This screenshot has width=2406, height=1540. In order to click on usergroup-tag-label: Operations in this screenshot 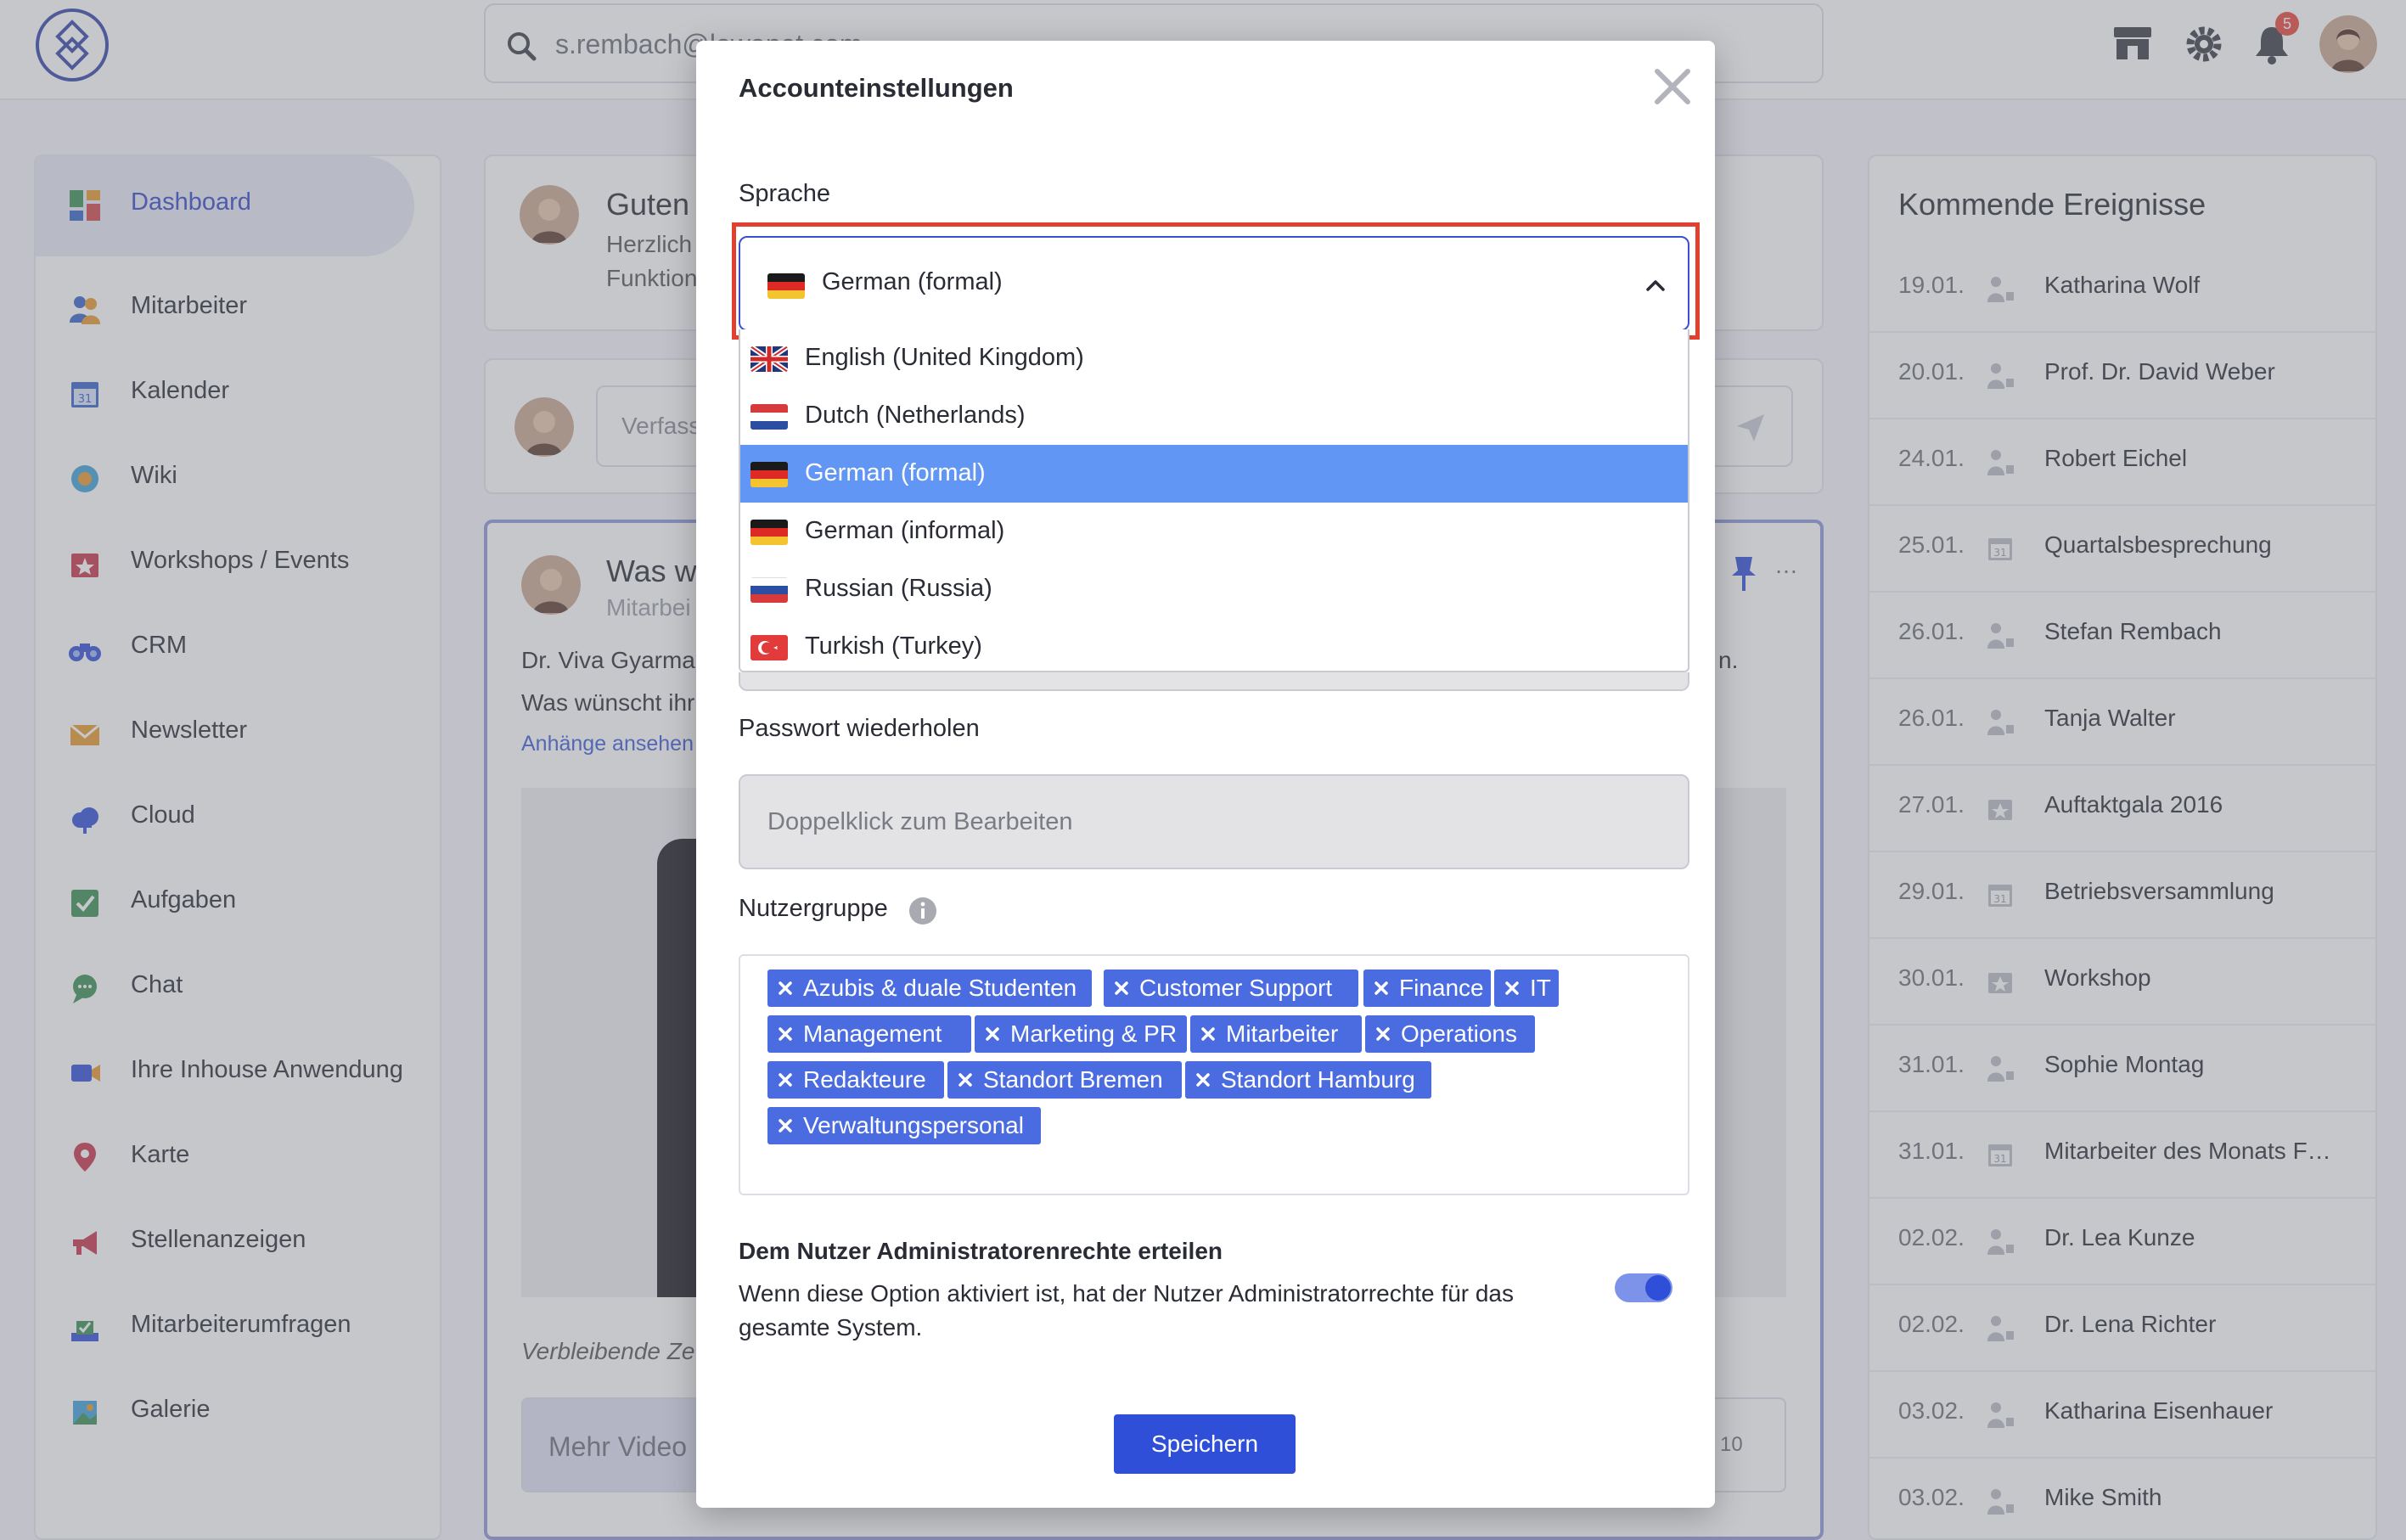, I will do `click(1459, 1033)`.